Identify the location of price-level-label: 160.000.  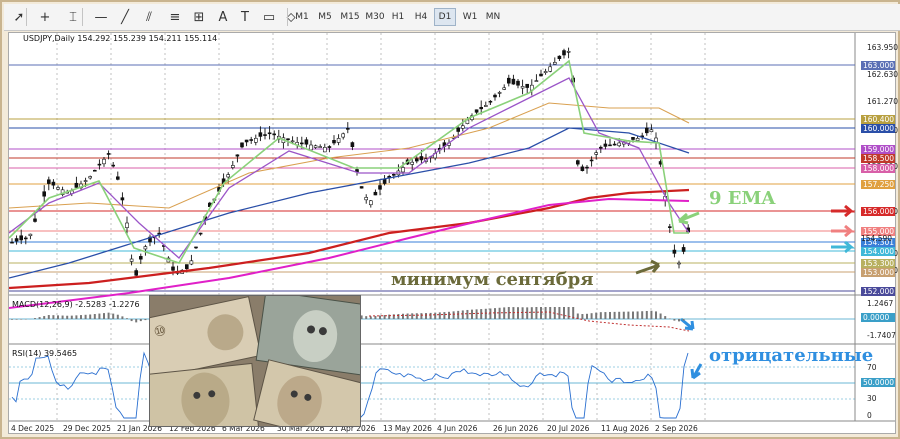
(878, 128).